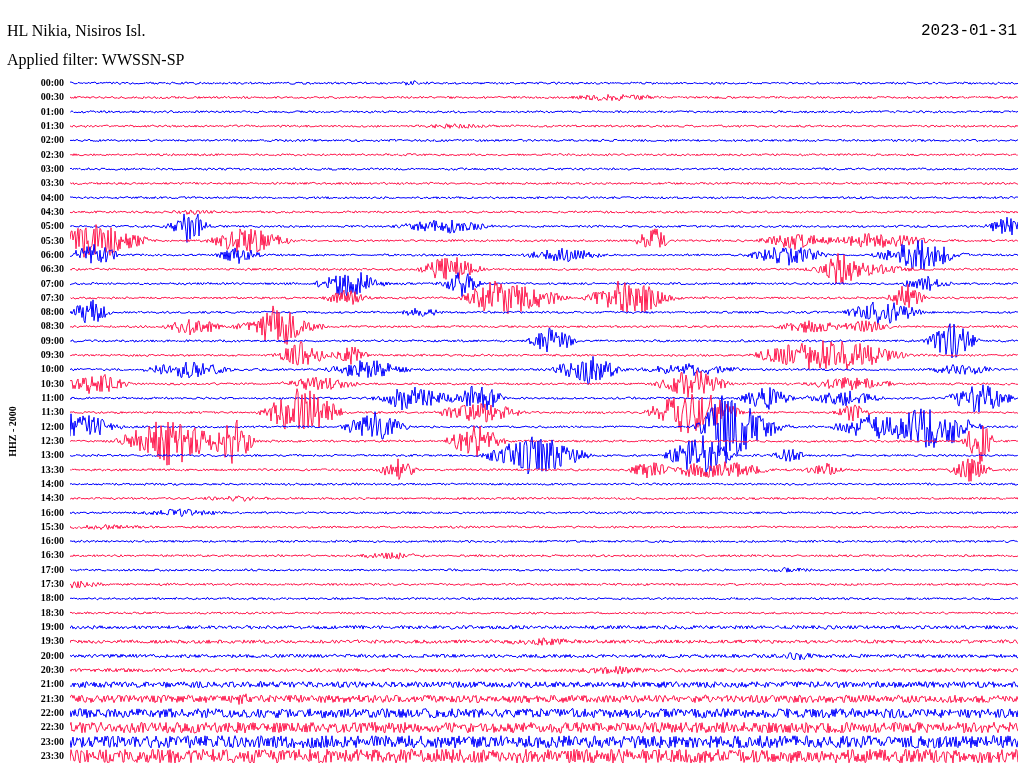 The width and height of the screenshot is (1024, 780). Describe the element at coordinates (52, 498) in the screenshot. I see `time-label: 14:30` at that location.